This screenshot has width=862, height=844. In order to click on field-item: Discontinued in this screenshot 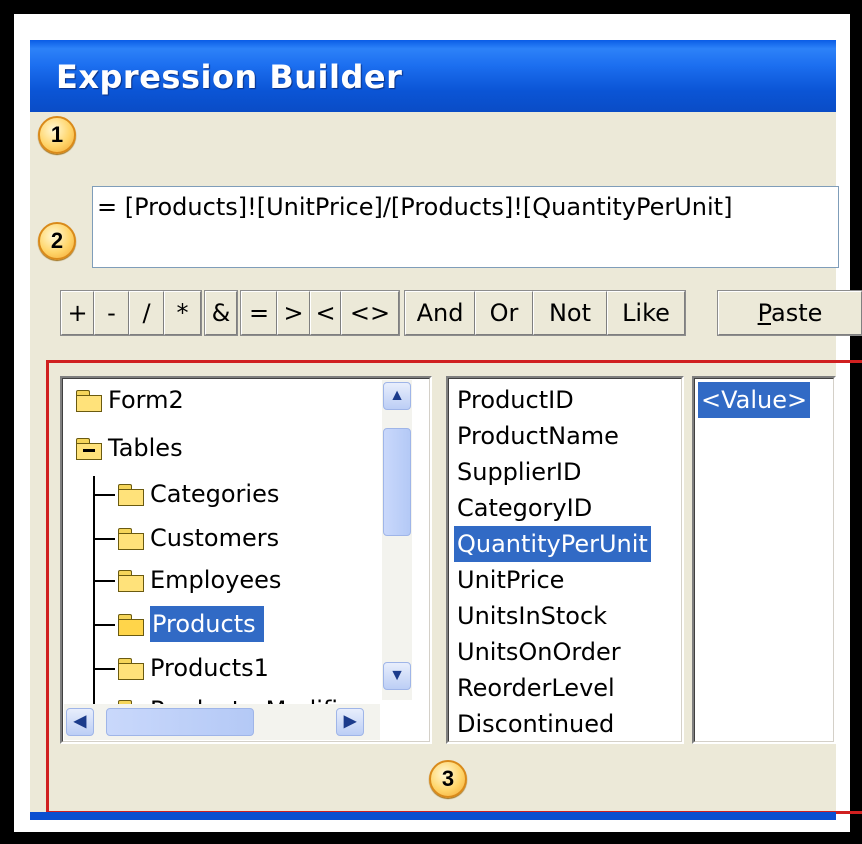, I will do `click(535, 724)`.